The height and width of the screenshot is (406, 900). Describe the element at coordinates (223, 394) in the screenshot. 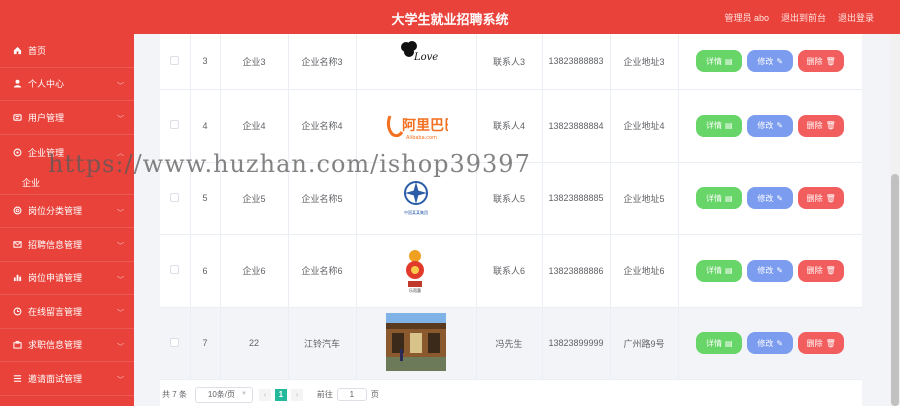

I see `page-size-select: 10条/页 ▼` at that location.